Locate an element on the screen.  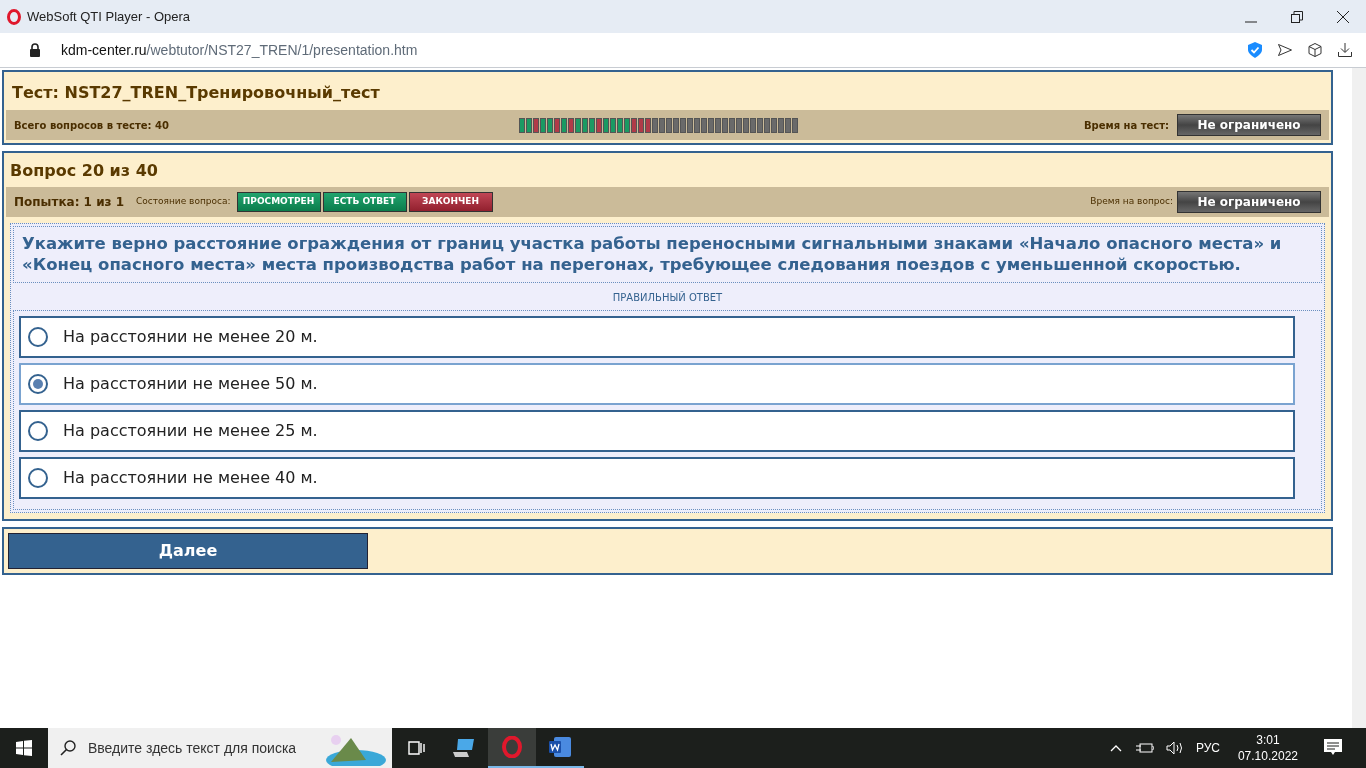
download-icon is located at coordinates (1345, 50).